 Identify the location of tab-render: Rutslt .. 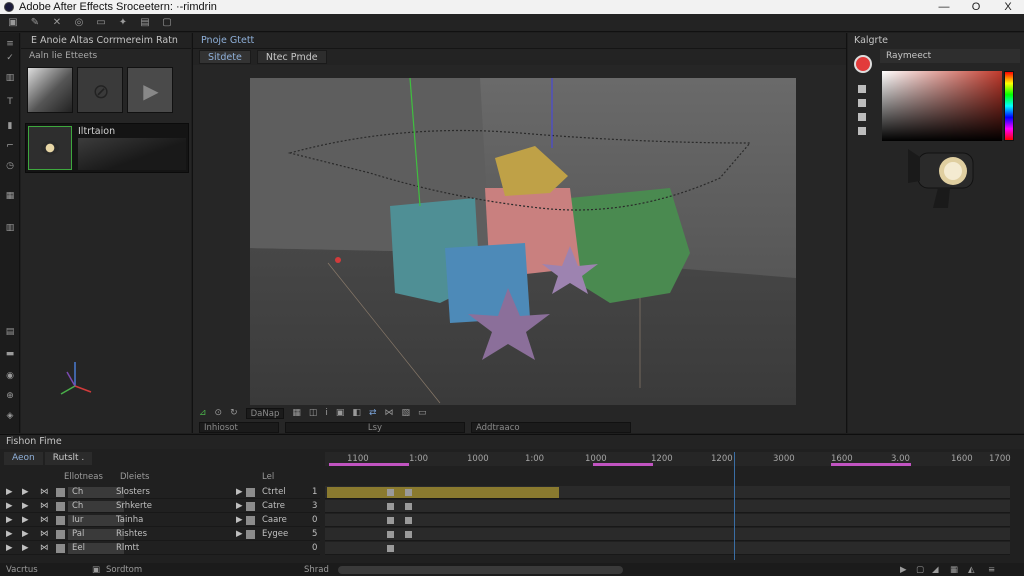
(68, 458).